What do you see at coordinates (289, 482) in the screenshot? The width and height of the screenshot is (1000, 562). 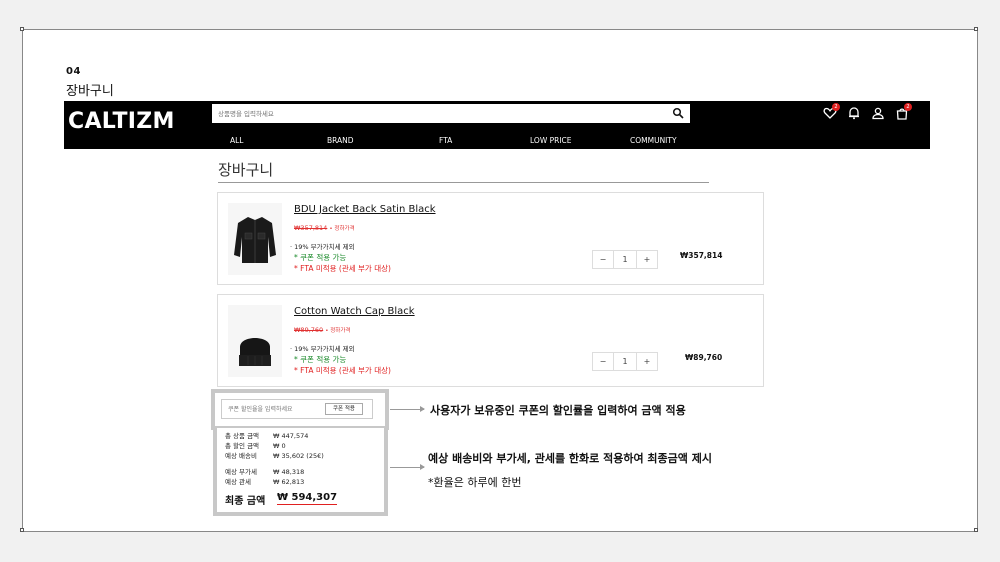 I see `summary-value: ₩ 62,813` at bounding box center [289, 482].